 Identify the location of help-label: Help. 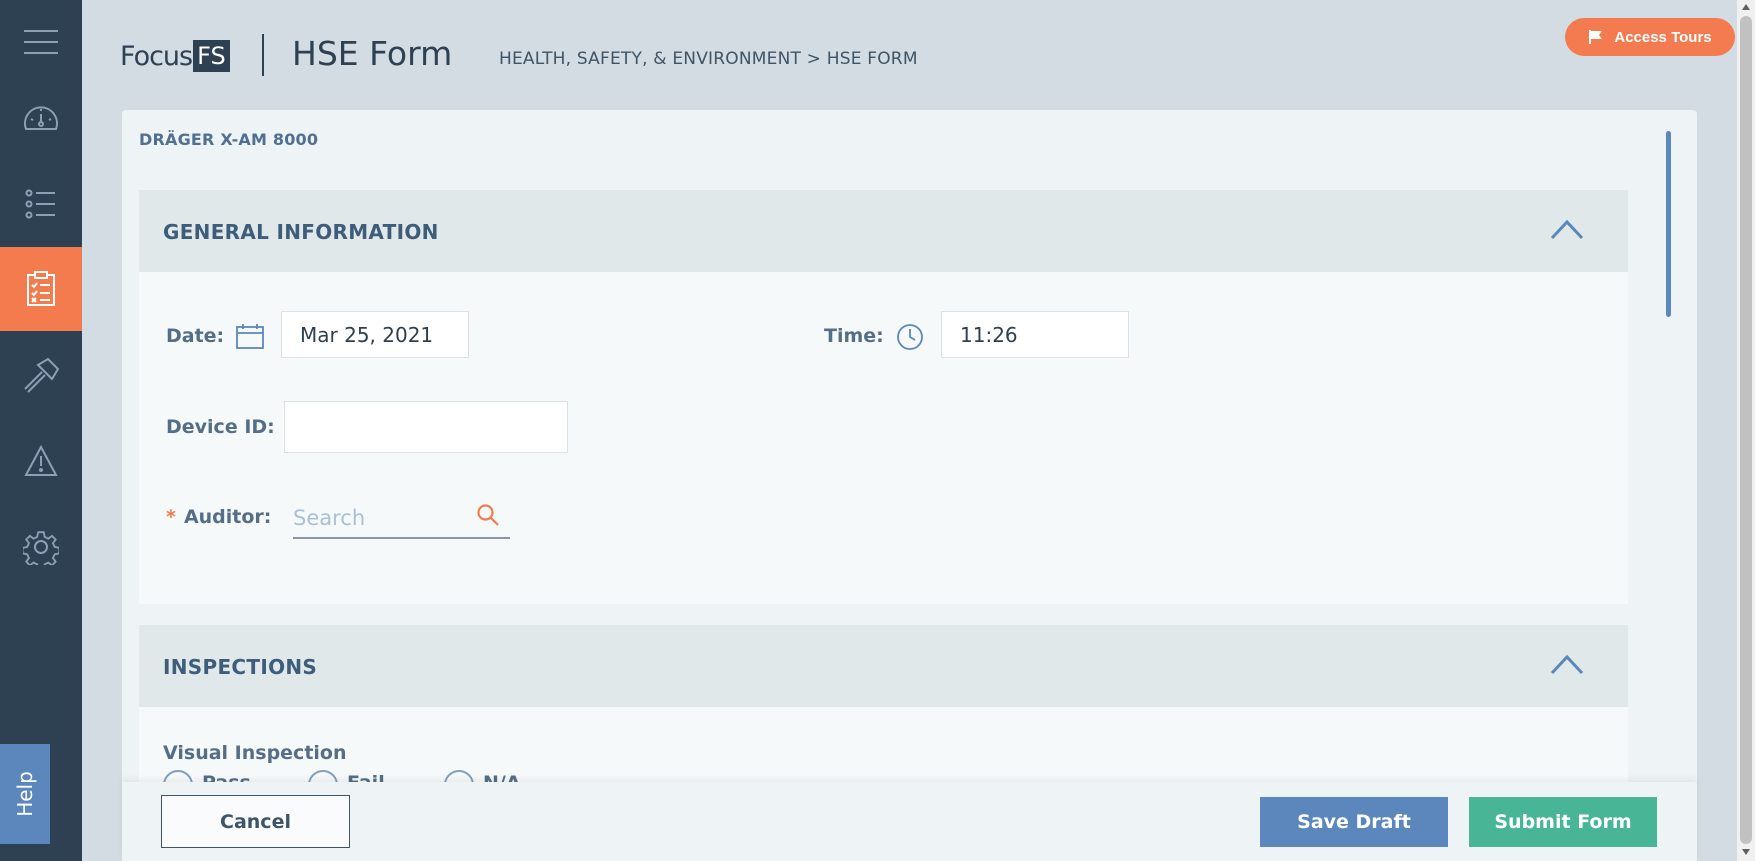
(24, 794).